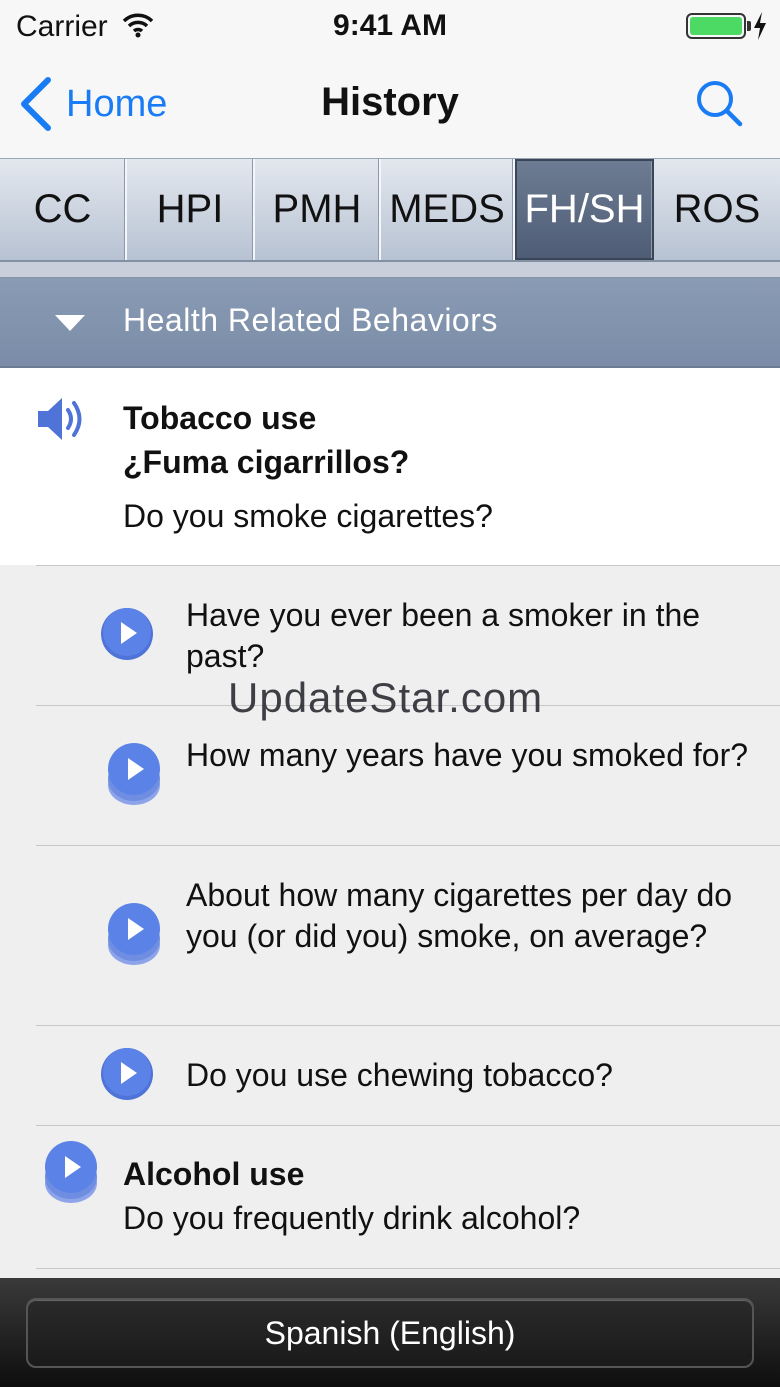 The width and height of the screenshot is (780, 1387). What do you see at coordinates (717, 209) in the screenshot?
I see `tab-ros: ROS` at bounding box center [717, 209].